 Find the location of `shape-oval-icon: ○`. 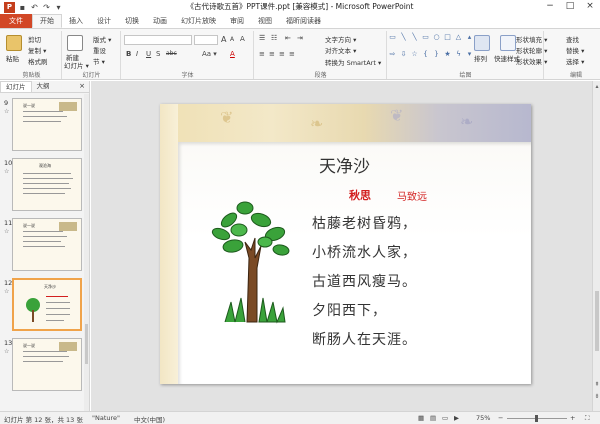

shape-oval-icon: ○ is located at coordinates (436, 37).